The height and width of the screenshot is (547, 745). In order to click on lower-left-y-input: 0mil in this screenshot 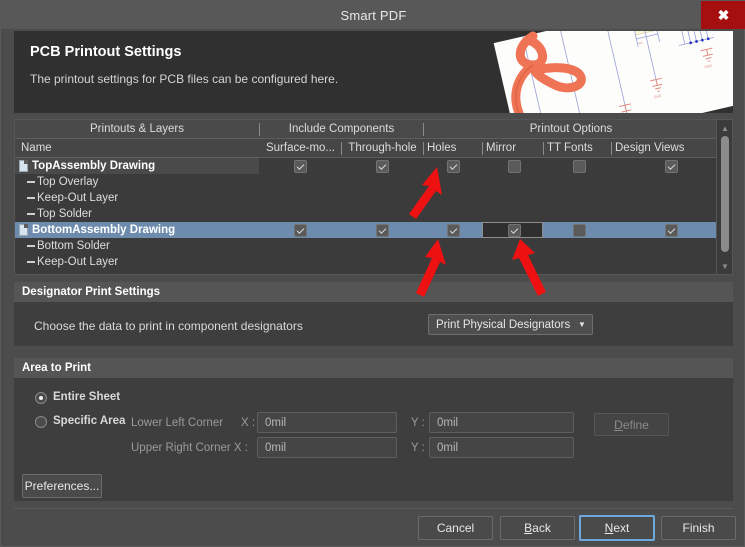, I will do `click(501, 422)`.